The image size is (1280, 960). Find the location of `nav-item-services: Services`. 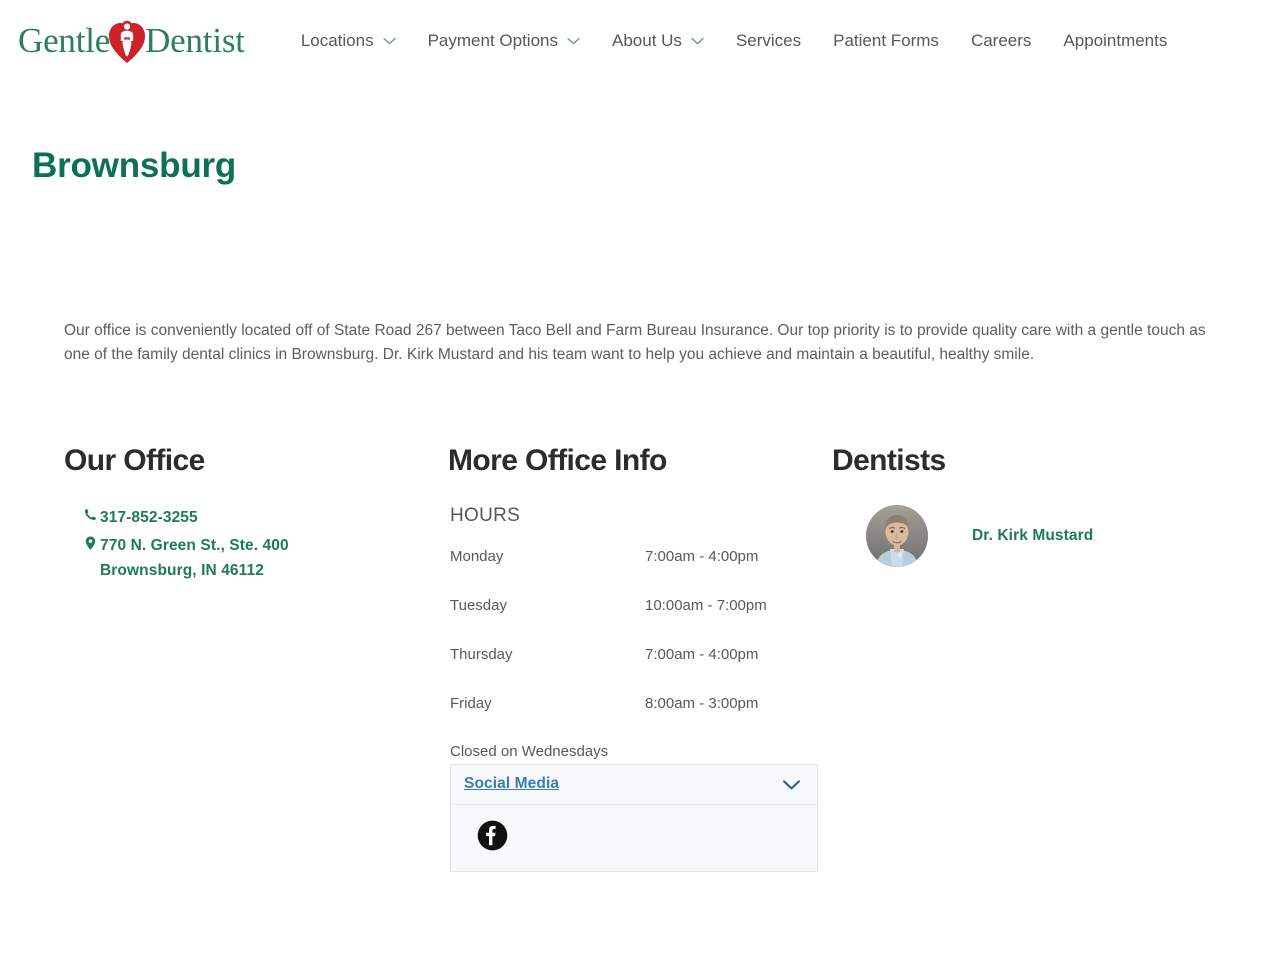

nav-item-services: Services is located at coordinates (768, 40).